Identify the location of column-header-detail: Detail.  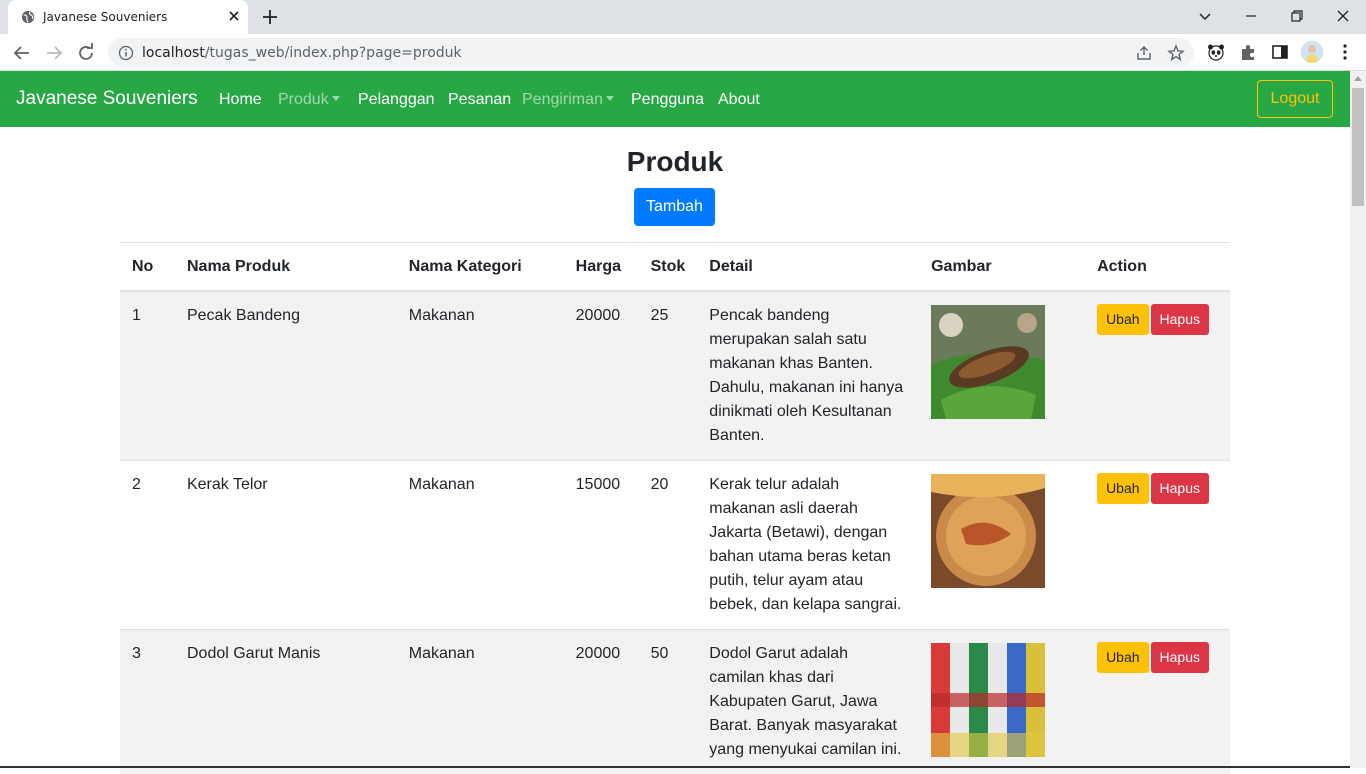
(808, 267).